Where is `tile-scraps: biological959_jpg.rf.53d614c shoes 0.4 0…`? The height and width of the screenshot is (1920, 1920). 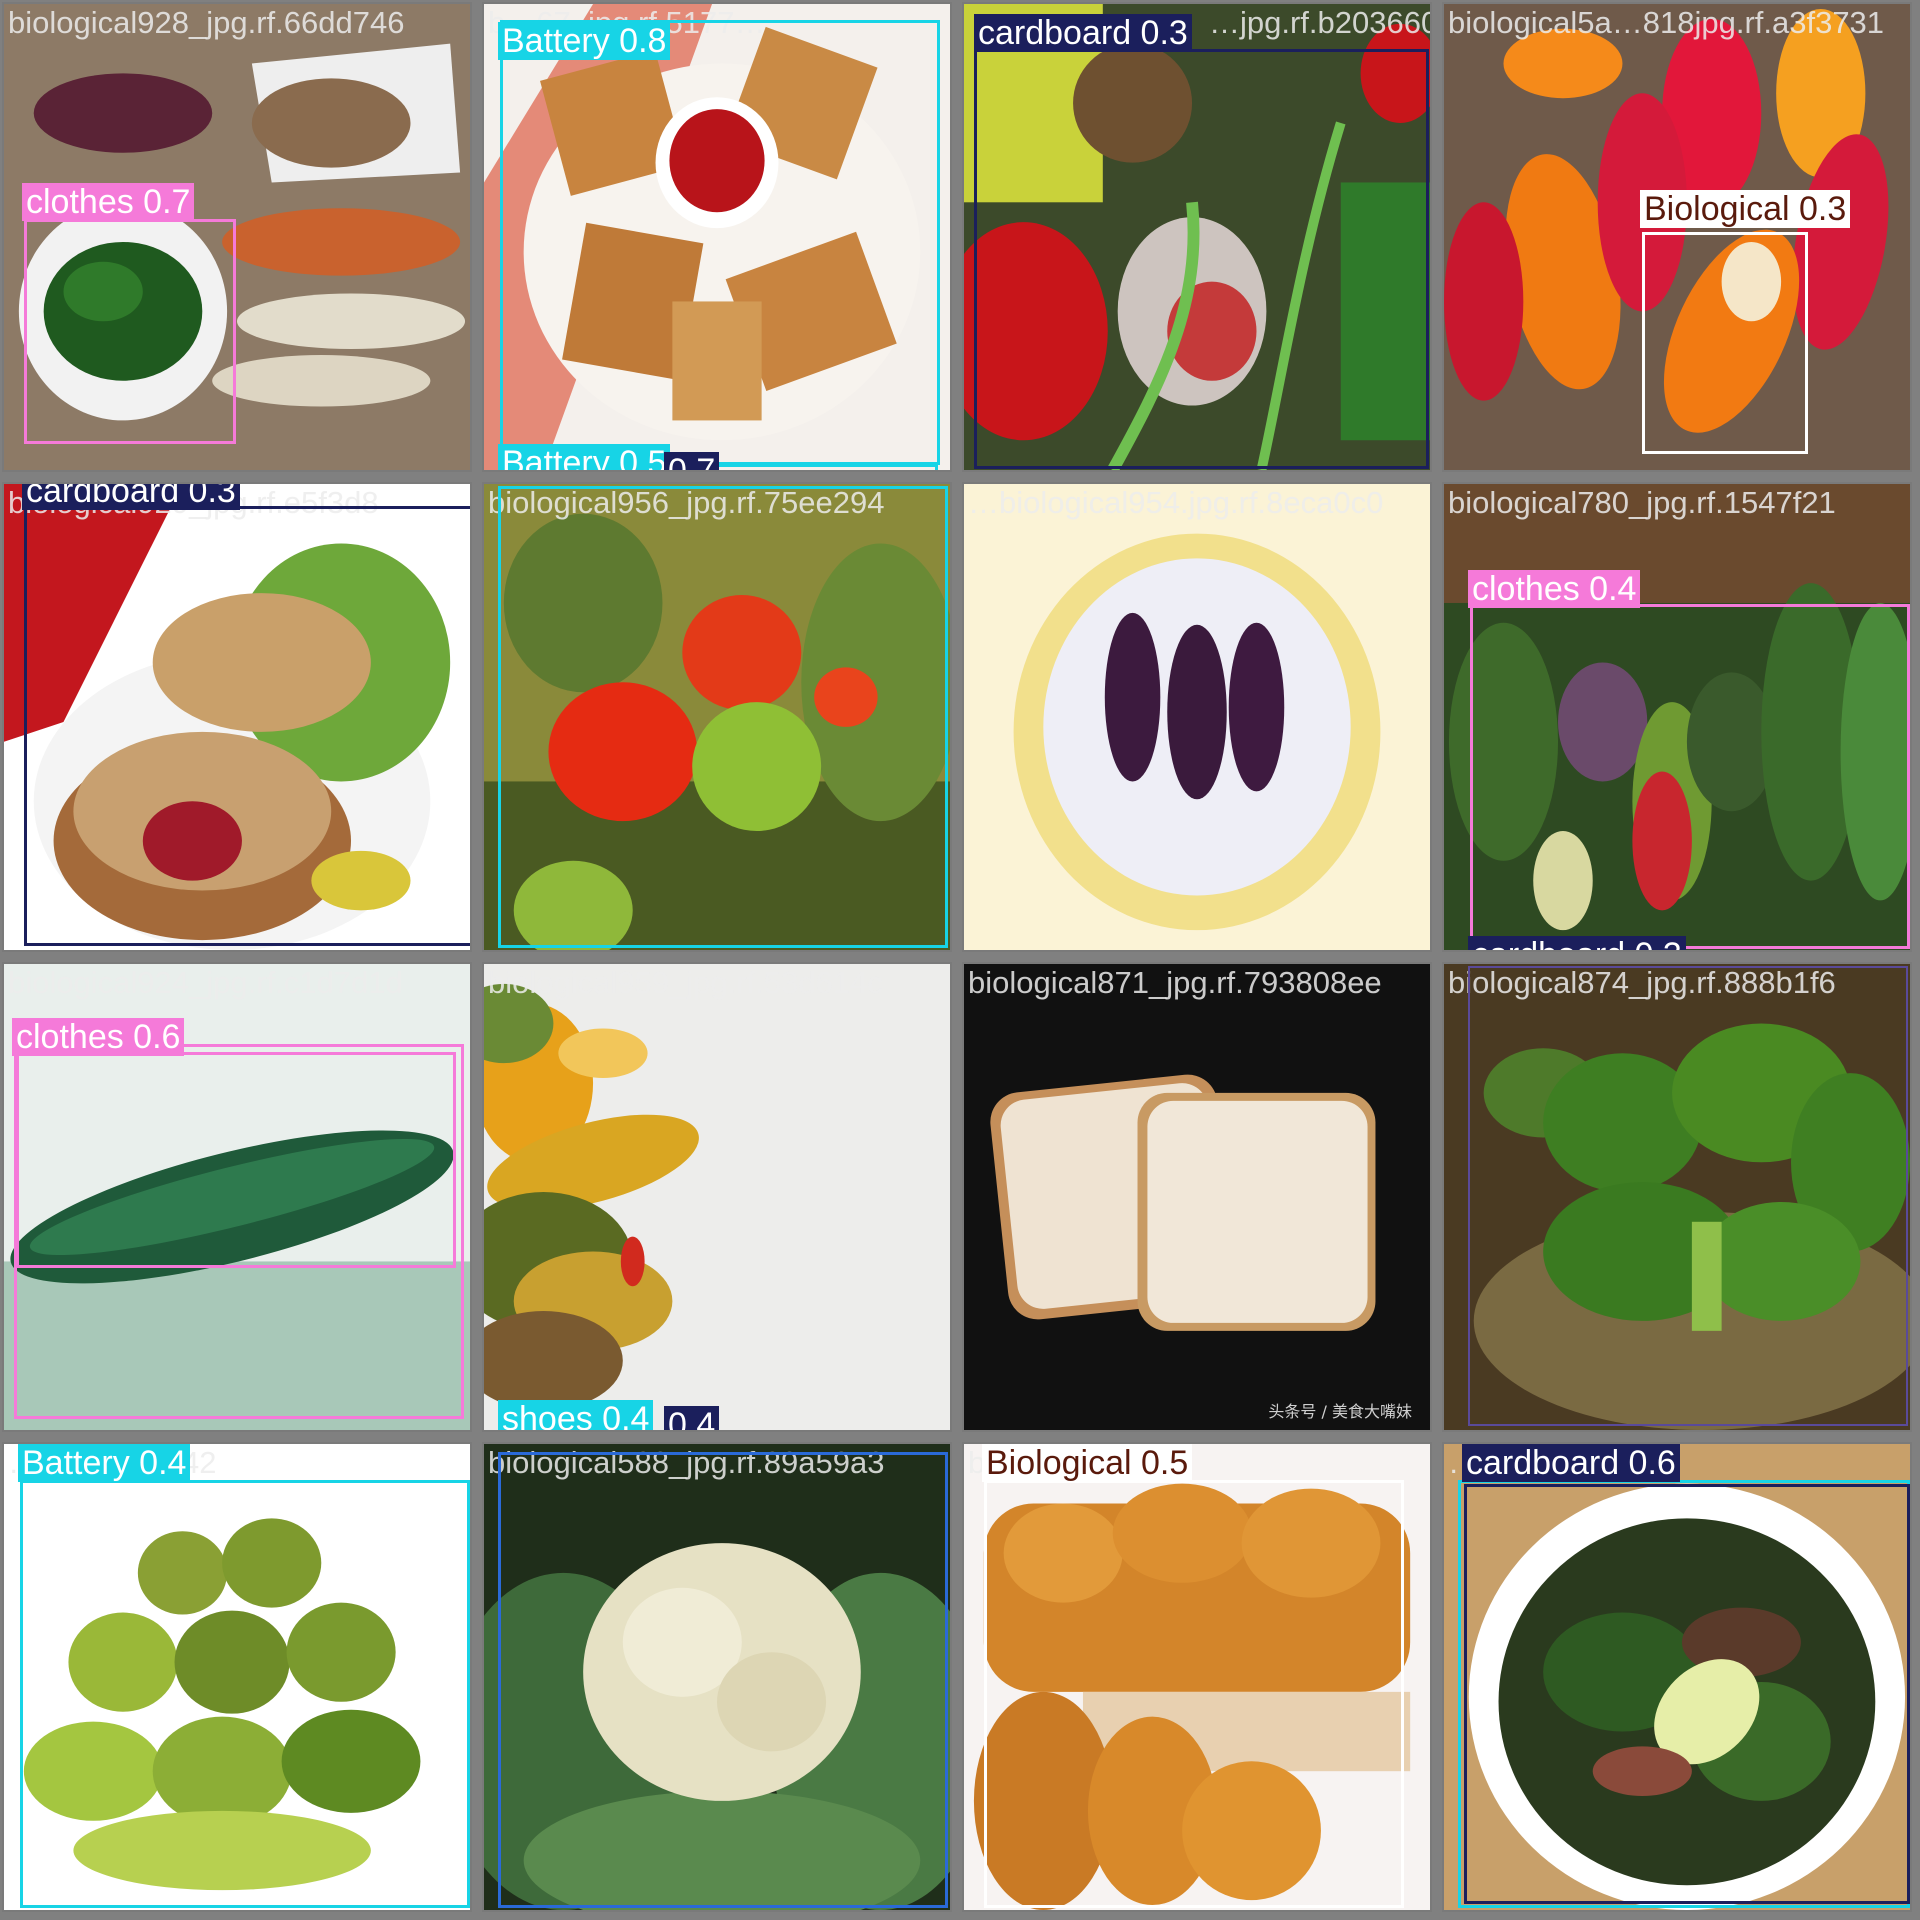 tile-scraps: biological959_jpg.rf.53d614c shoes 0.4 0… is located at coordinates (717, 1197).